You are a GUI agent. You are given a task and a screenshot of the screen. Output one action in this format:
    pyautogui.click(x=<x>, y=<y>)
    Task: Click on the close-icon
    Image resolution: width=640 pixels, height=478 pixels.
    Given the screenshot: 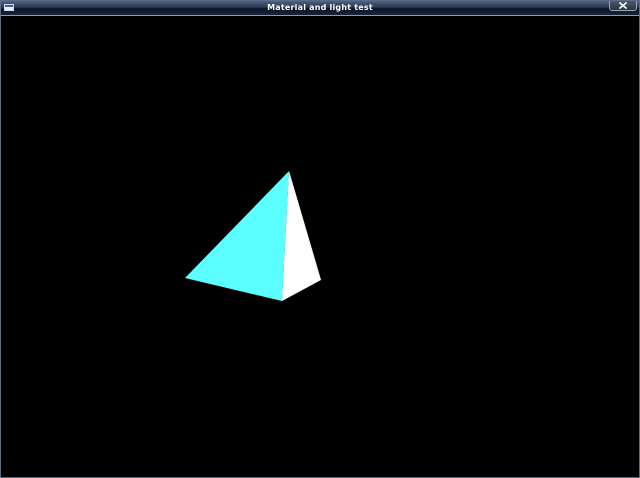 What is the action you would take?
    pyautogui.click(x=623, y=5)
    